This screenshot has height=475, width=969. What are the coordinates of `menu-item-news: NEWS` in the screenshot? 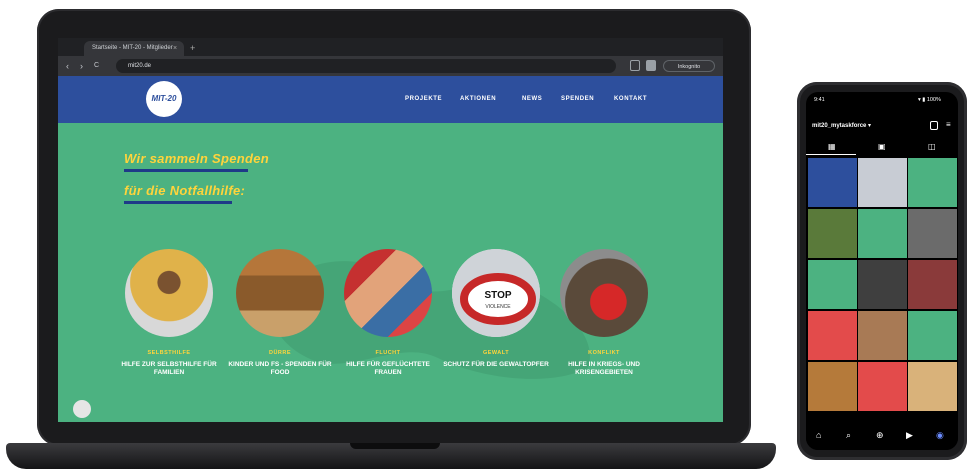 It's located at (532, 99).